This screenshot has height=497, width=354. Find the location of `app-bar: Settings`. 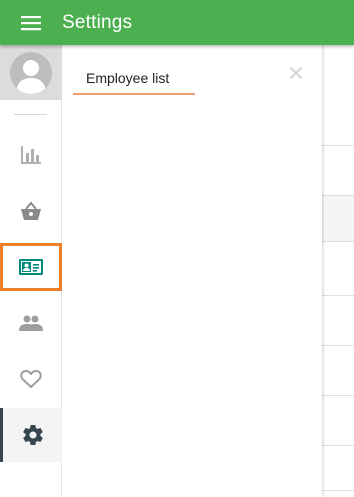

app-bar: Settings is located at coordinates (177, 22).